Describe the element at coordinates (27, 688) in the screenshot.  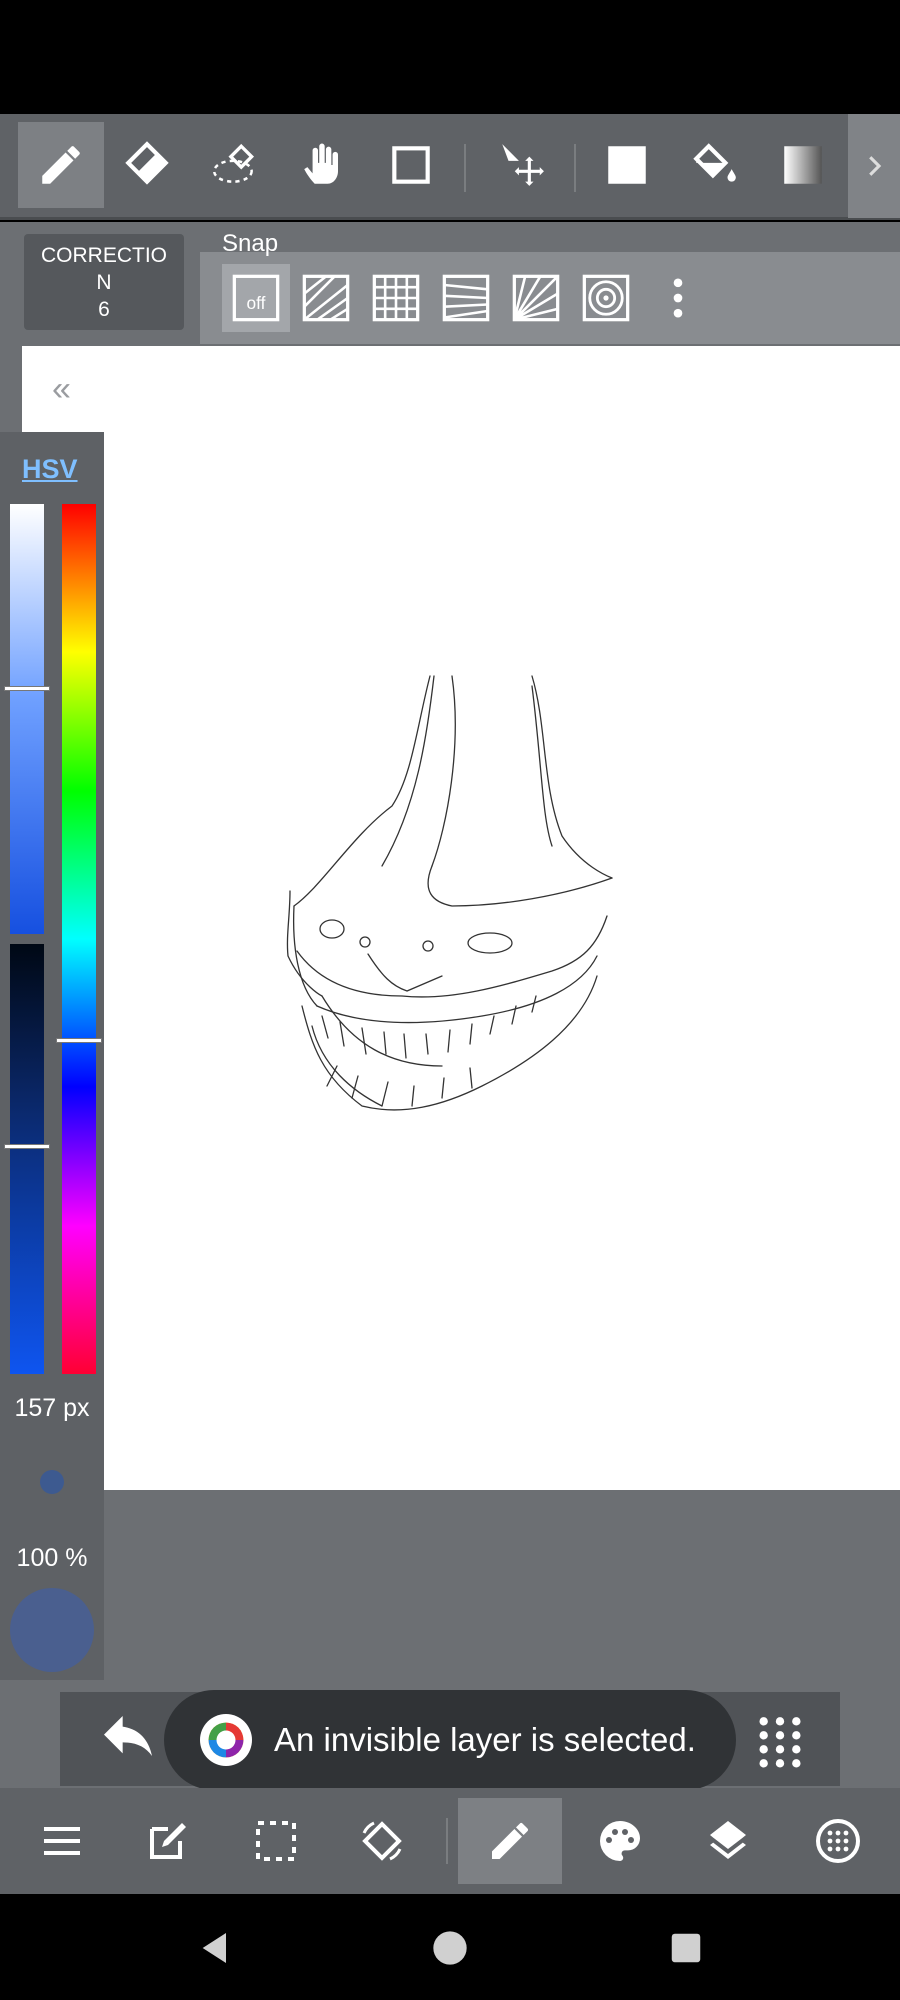
I see `saturation-slider-handle` at that location.